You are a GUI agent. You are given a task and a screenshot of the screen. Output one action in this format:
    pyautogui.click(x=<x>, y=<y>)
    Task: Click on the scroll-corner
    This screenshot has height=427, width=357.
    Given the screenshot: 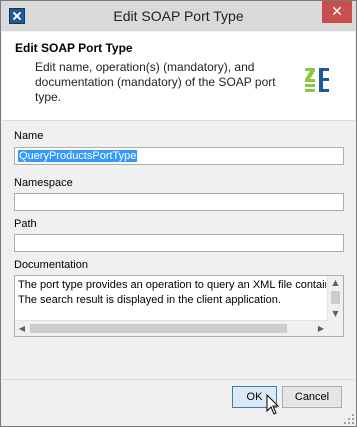 What is the action you would take?
    pyautogui.click(x=335, y=328)
    